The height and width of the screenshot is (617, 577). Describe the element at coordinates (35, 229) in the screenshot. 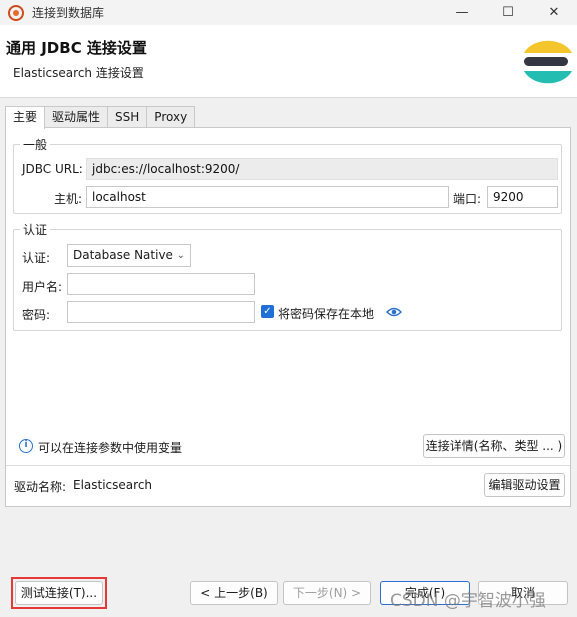

I see `auth-group-label: 认证` at that location.